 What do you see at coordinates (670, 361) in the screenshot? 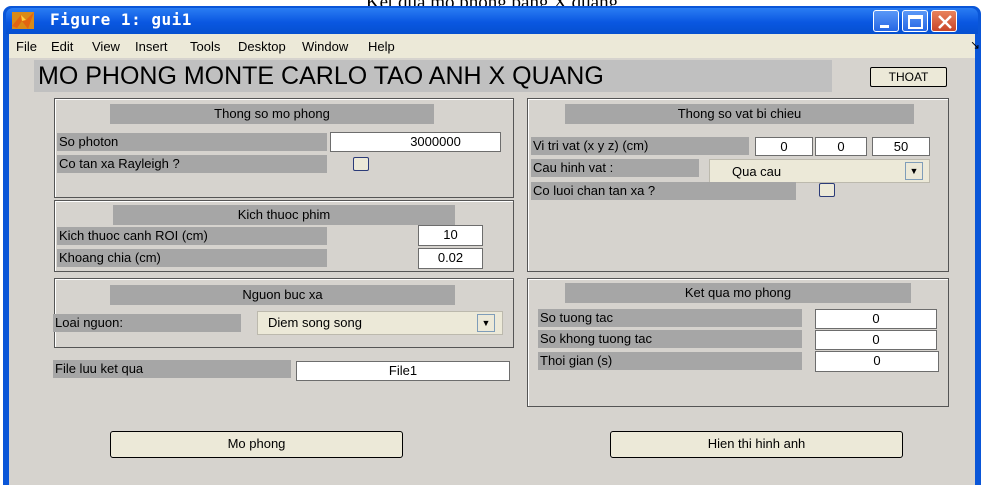
I see `time-label: Thoi gian (s)` at bounding box center [670, 361].